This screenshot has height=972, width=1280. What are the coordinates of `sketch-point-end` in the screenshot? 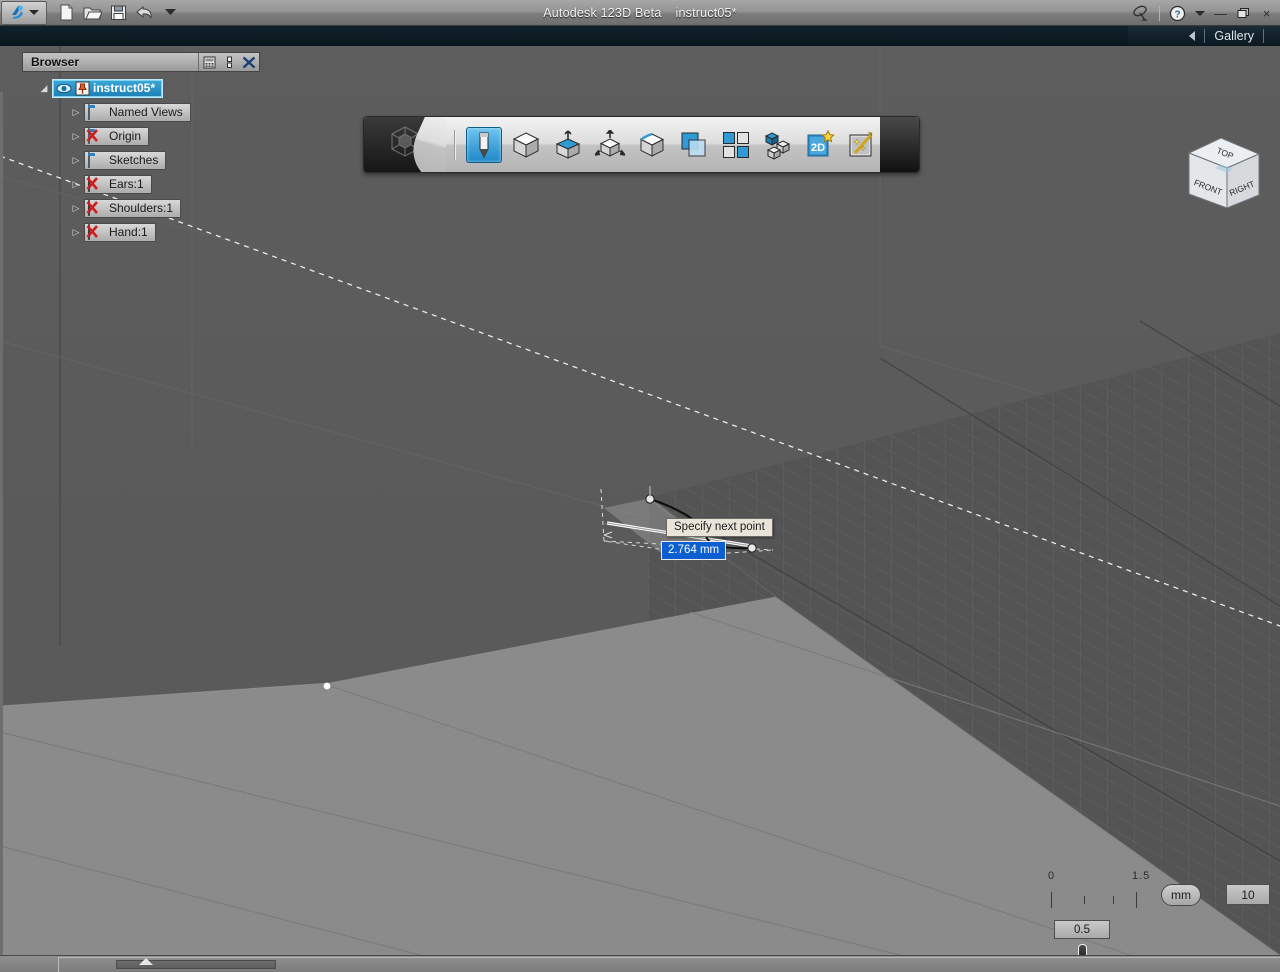 It's located at (752, 548).